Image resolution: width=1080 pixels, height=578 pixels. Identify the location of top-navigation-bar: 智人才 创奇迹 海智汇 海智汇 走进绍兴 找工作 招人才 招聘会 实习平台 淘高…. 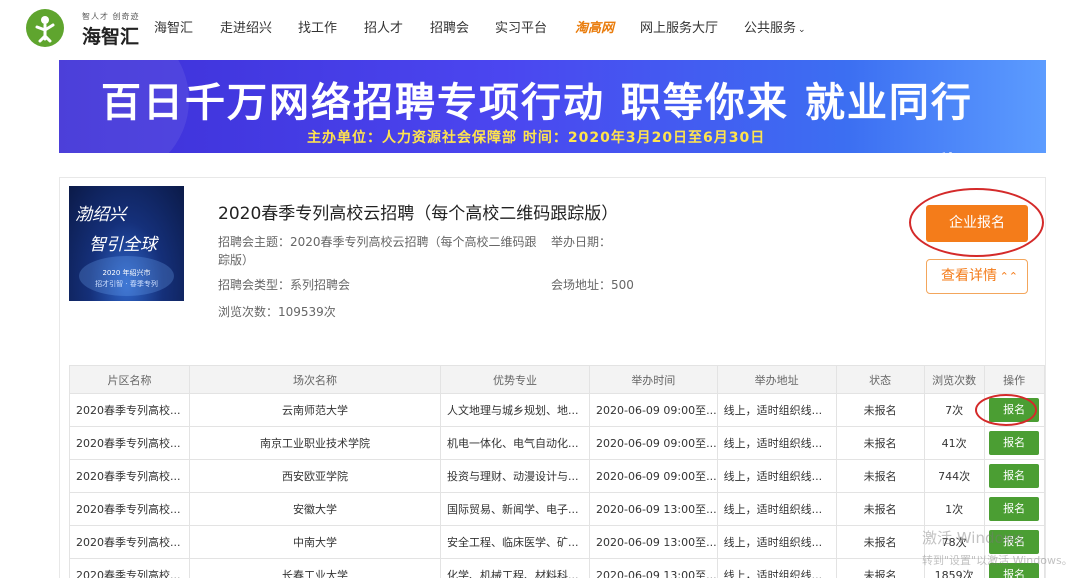
(540, 29).